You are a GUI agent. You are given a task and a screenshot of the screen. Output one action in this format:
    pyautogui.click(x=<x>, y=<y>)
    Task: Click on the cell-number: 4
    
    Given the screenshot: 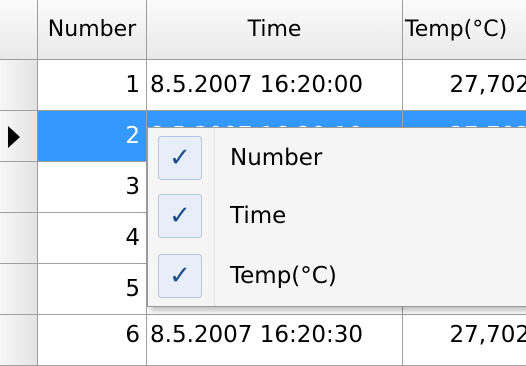 What is the action you would take?
    pyautogui.click(x=92, y=238)
    